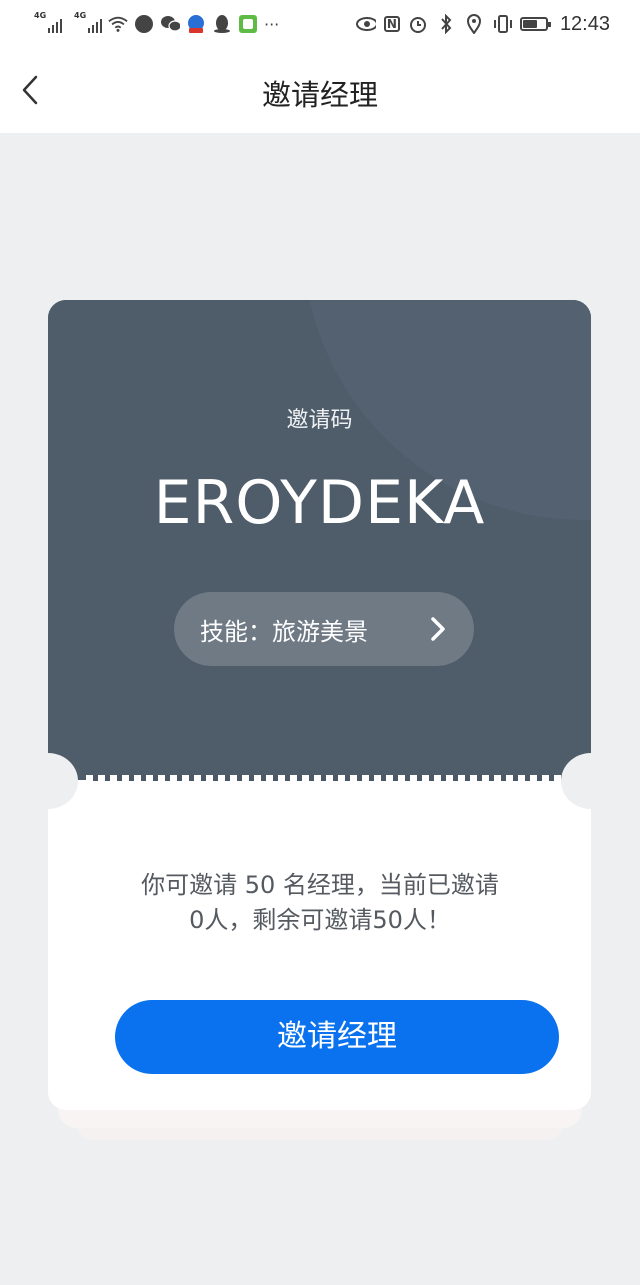 The image size is (640, 1285). I want to click on skill-label: 技能：旅游美景, so click(284, 632).